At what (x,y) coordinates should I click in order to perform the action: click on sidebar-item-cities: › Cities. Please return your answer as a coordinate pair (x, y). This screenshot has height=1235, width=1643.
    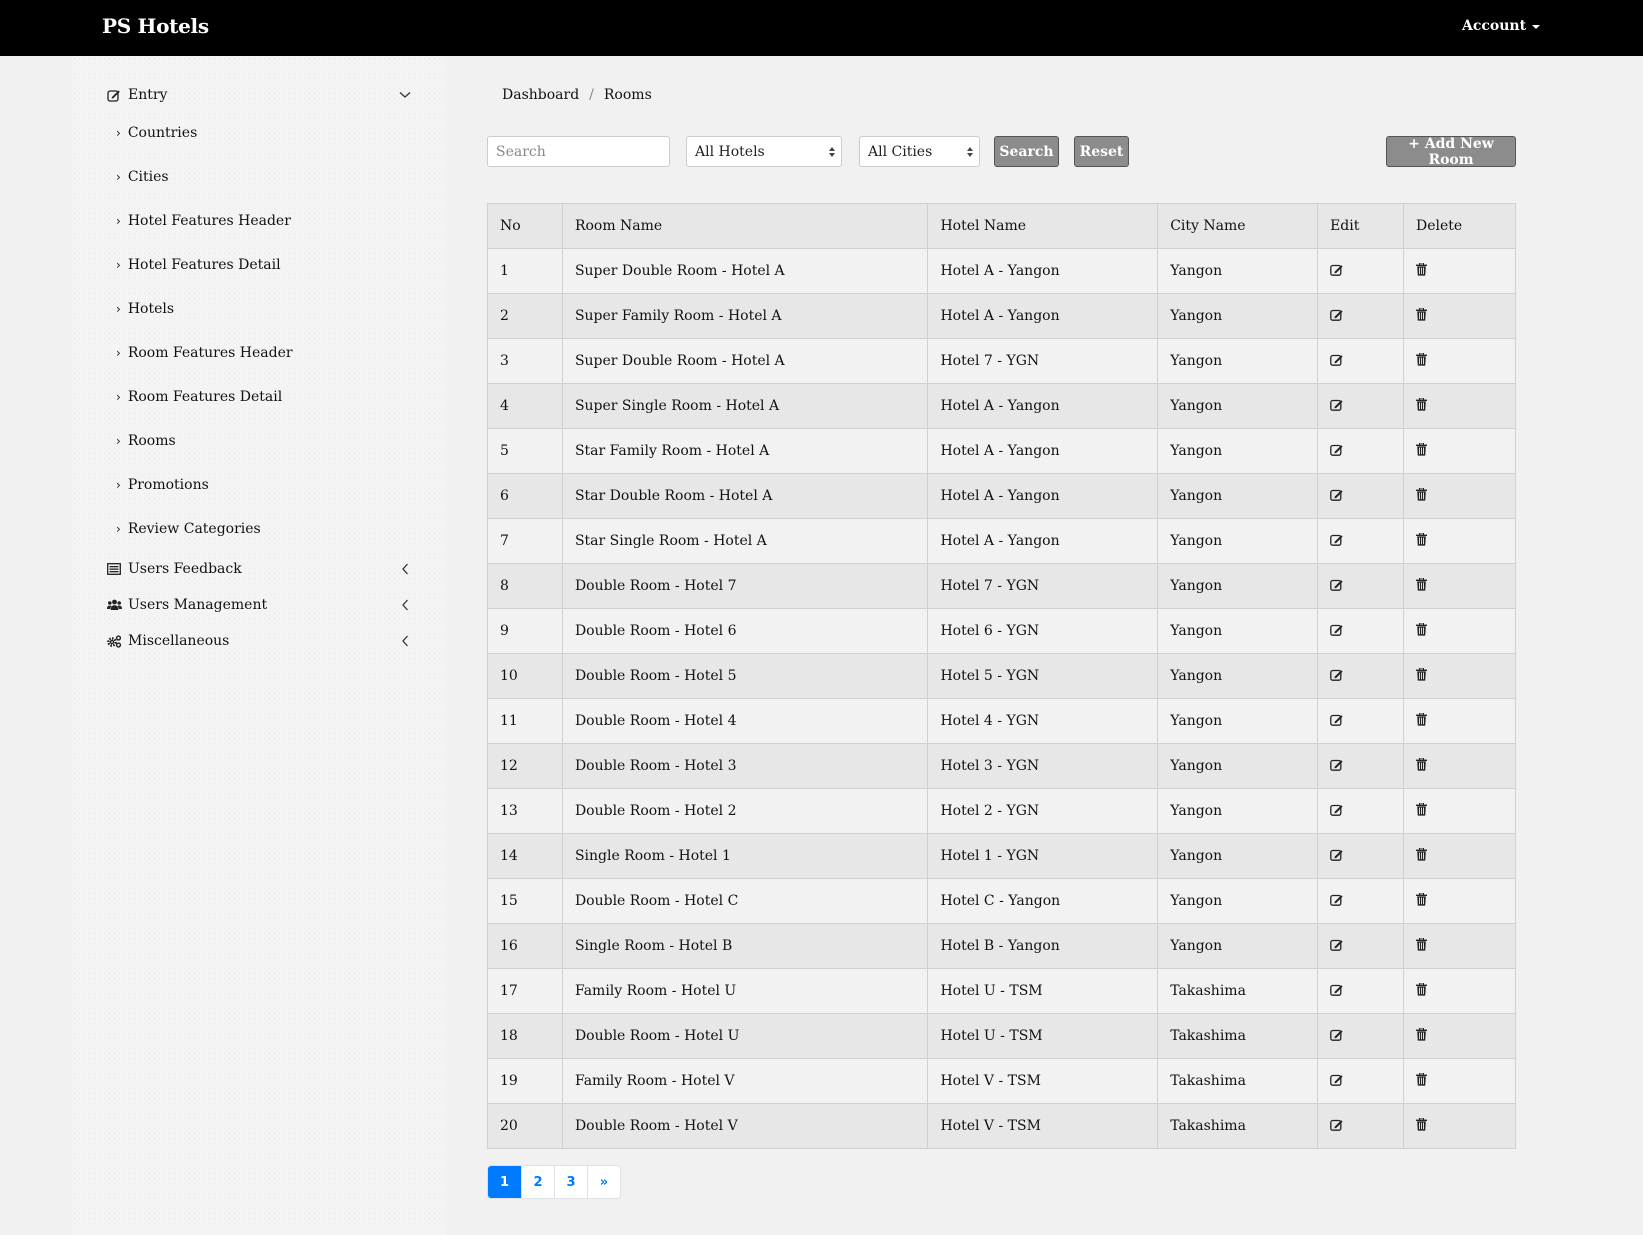
    Looking at the image, I should click on (142, 177).